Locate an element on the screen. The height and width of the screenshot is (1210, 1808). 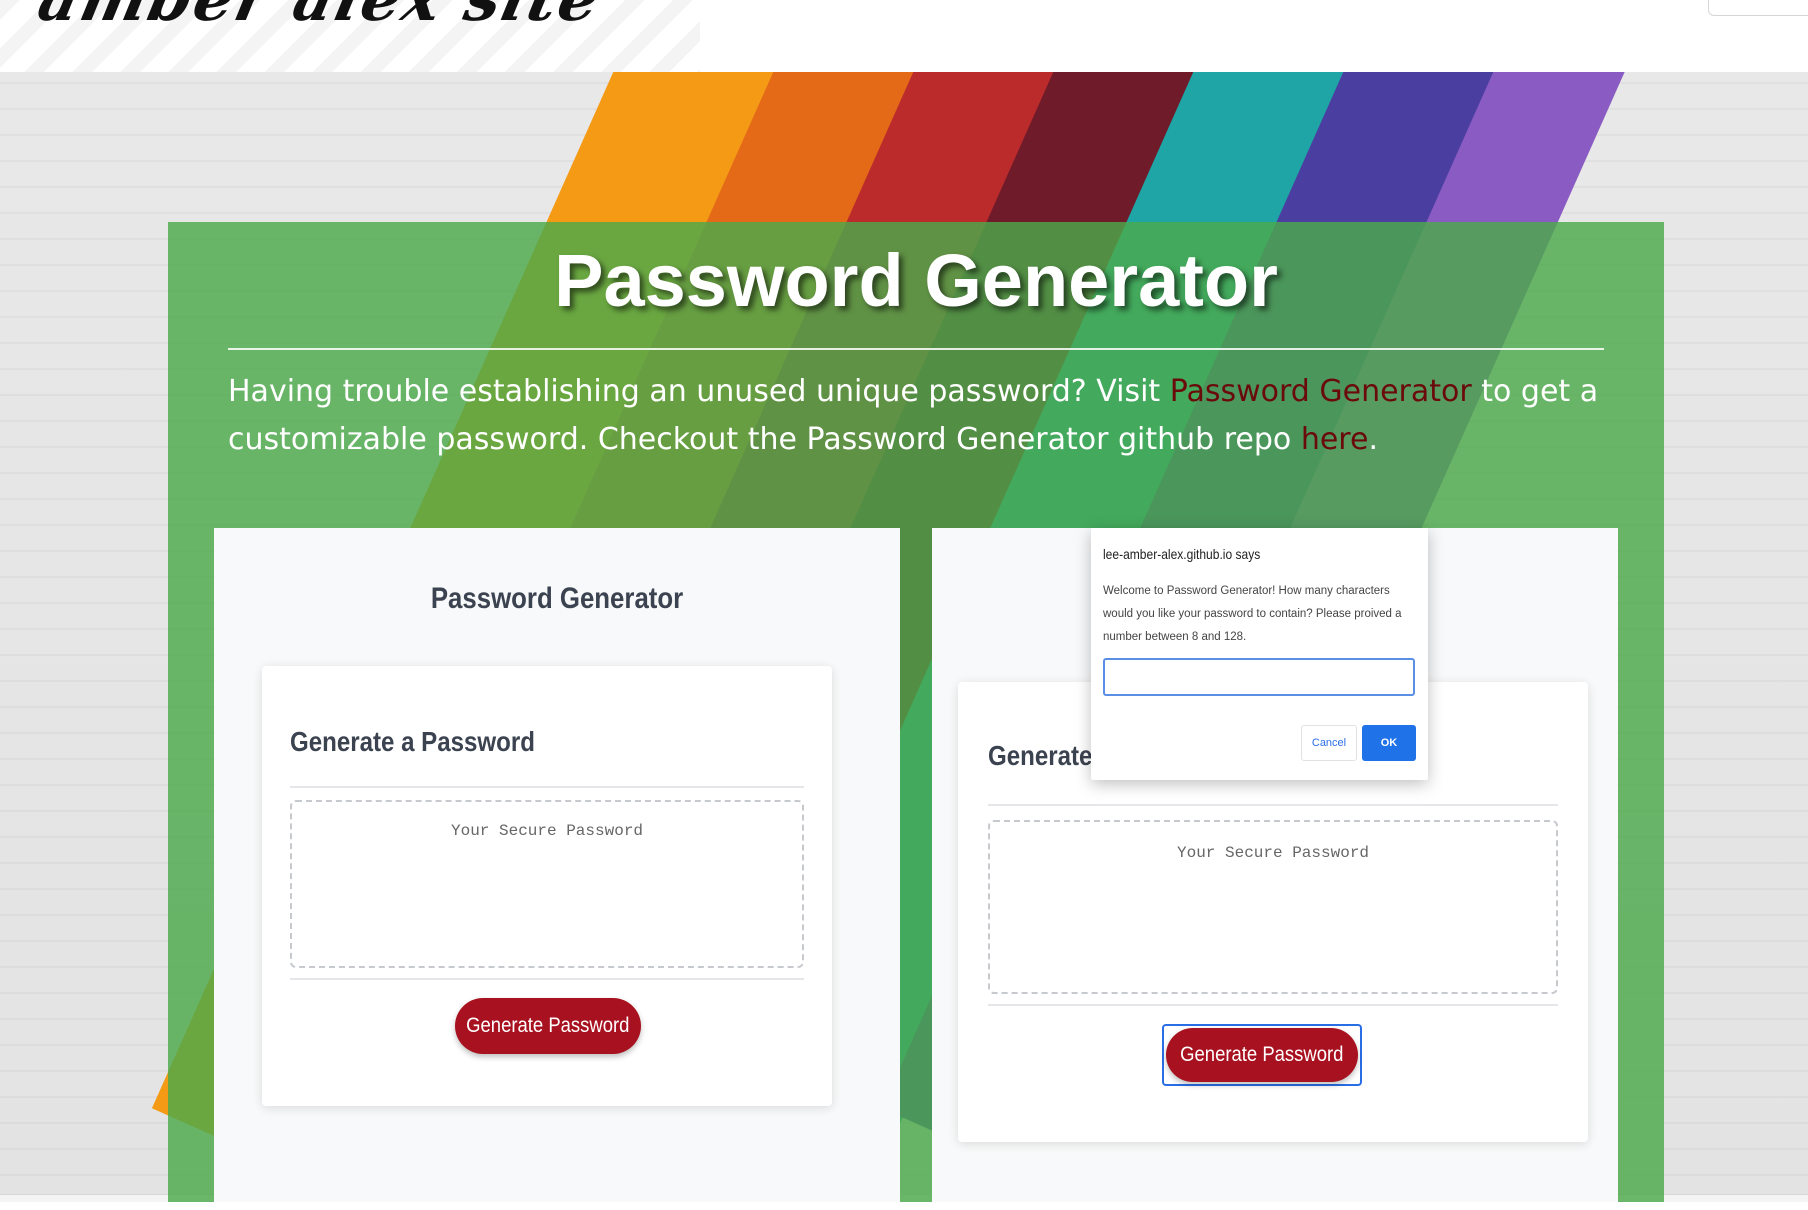
dialog-origin-title: lee-amber-alex.github.io says is located at coordinates (1182, 554).